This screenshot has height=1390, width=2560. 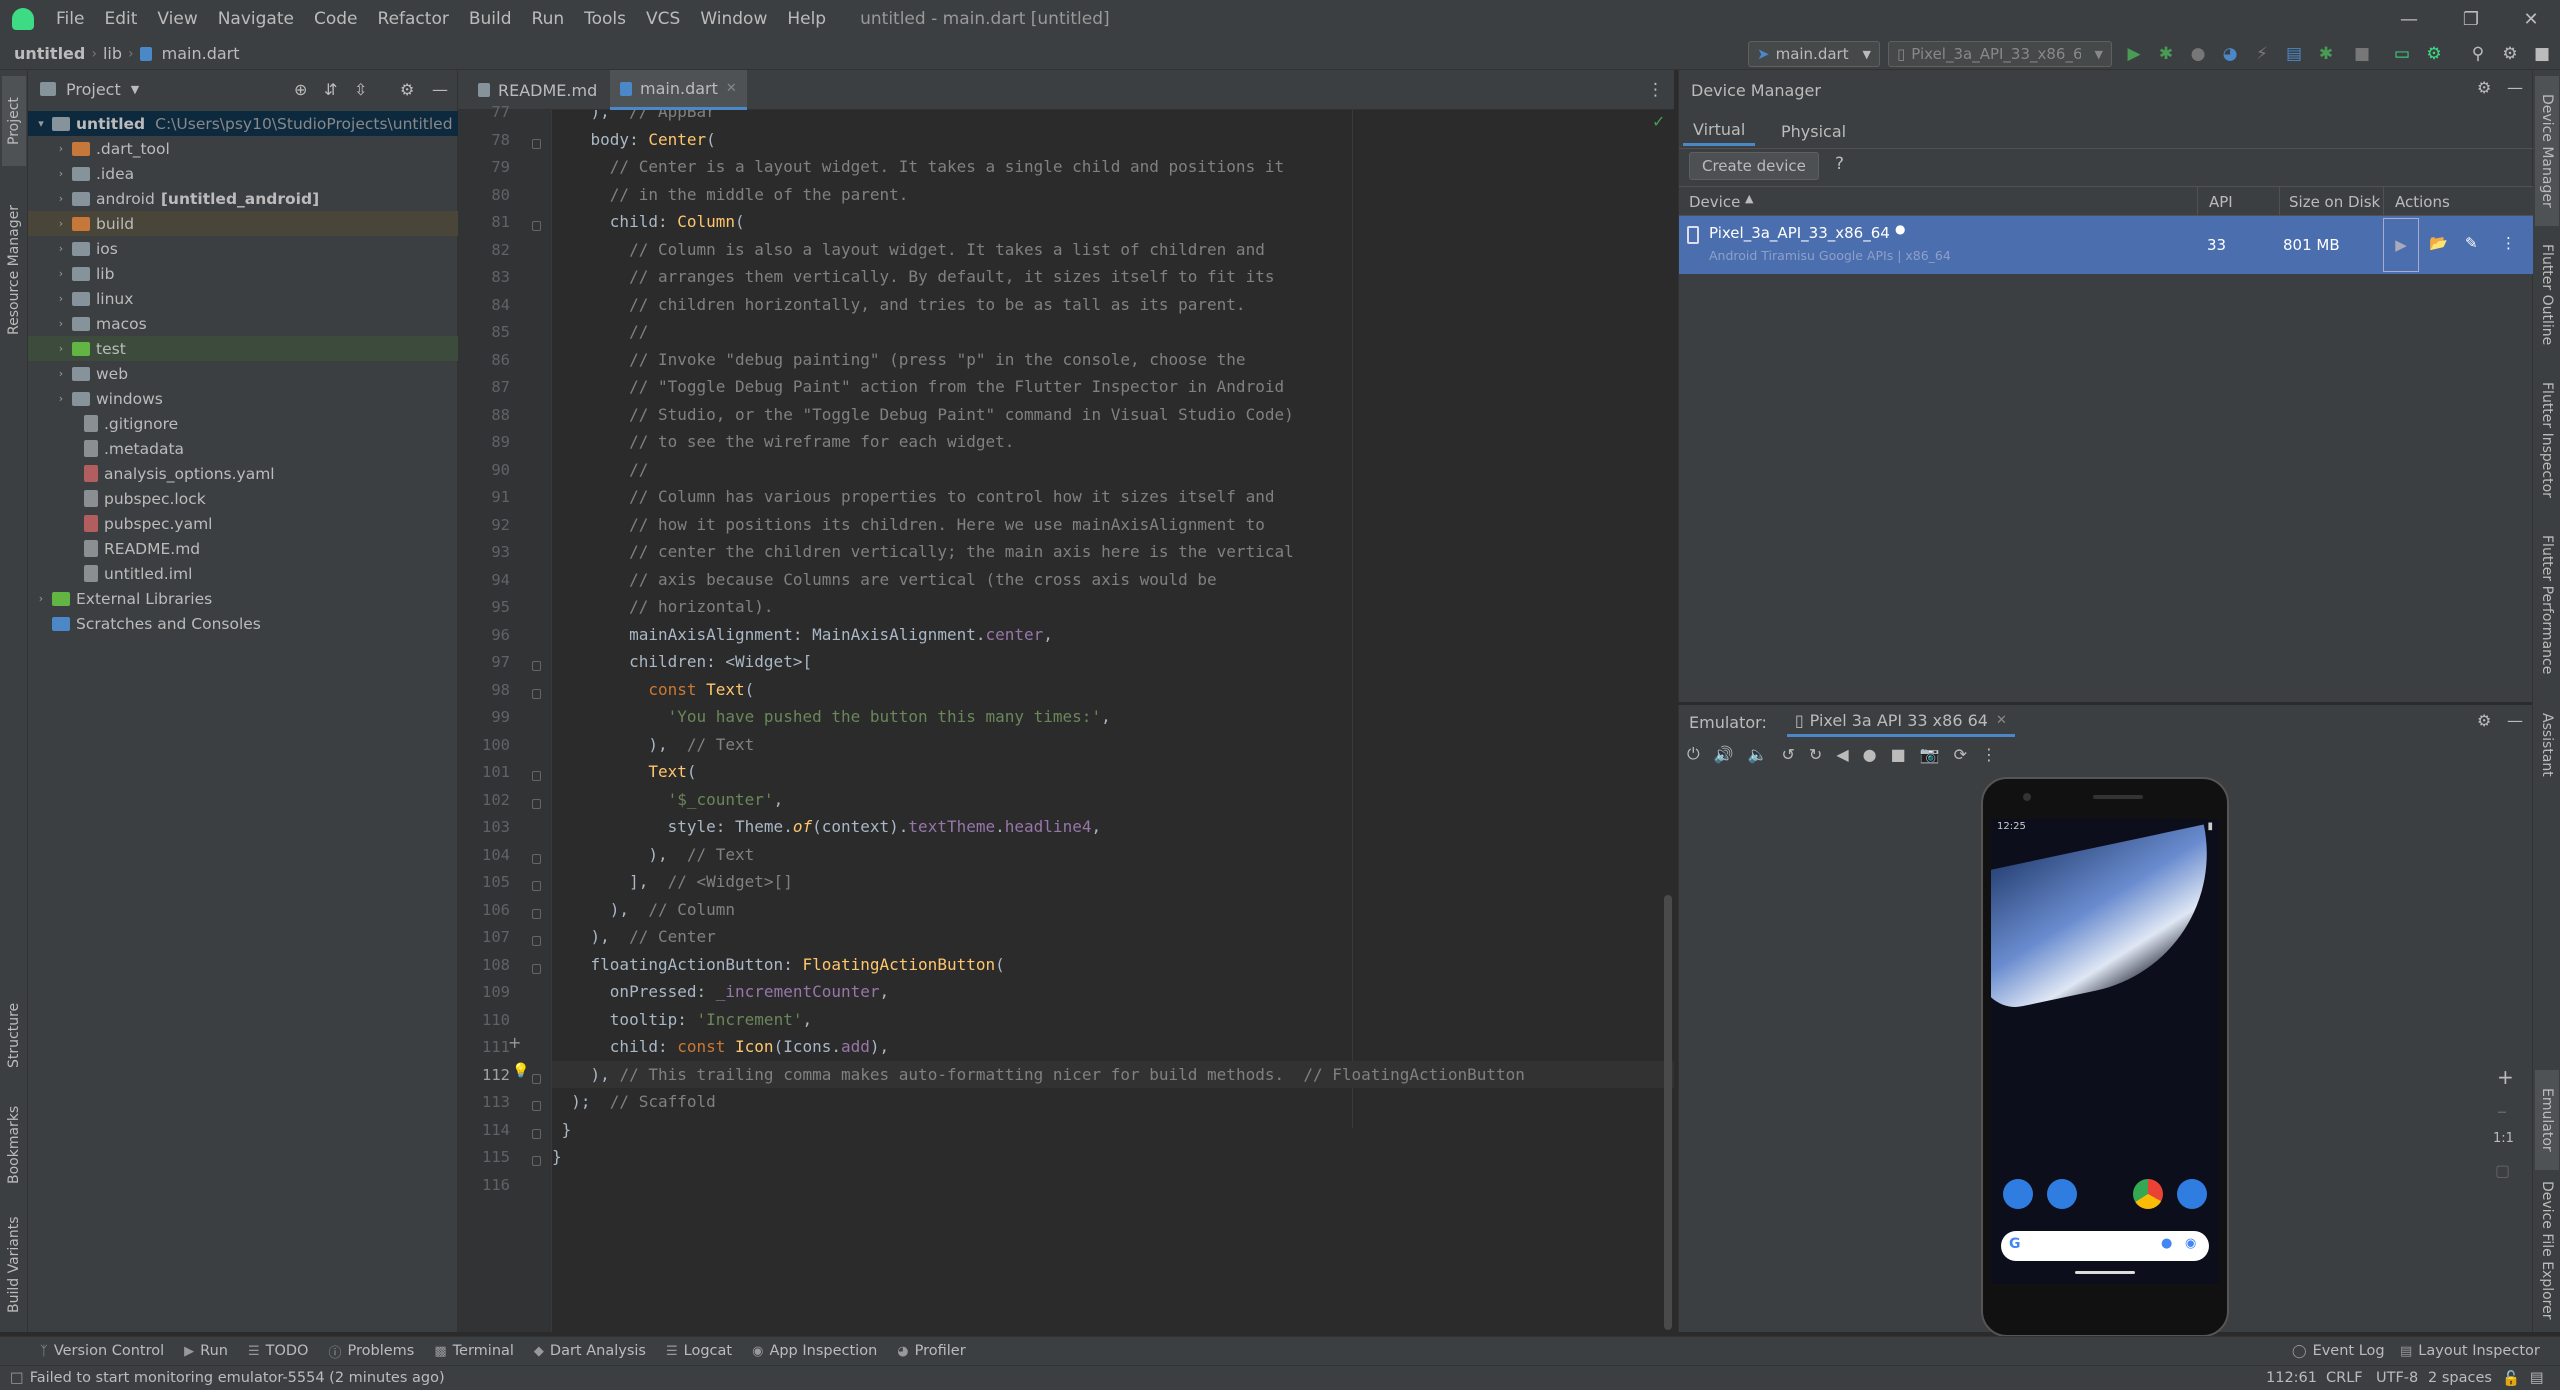 What do you see at coordinates (243, 248) in the screenshot?
I see `tree-item: › ios` at bounding box center [243, 248].